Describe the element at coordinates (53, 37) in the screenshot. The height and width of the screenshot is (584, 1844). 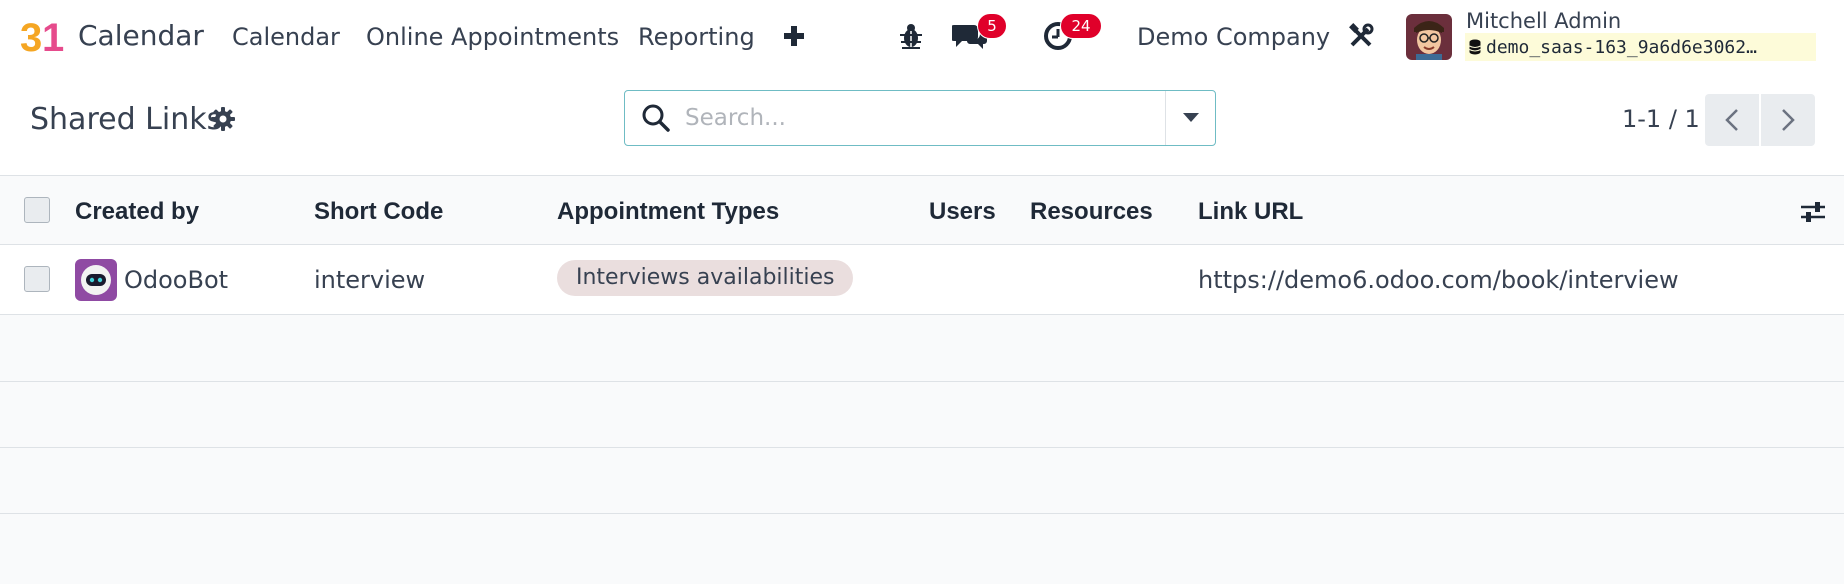
I see `svg-text: 1` at that location.